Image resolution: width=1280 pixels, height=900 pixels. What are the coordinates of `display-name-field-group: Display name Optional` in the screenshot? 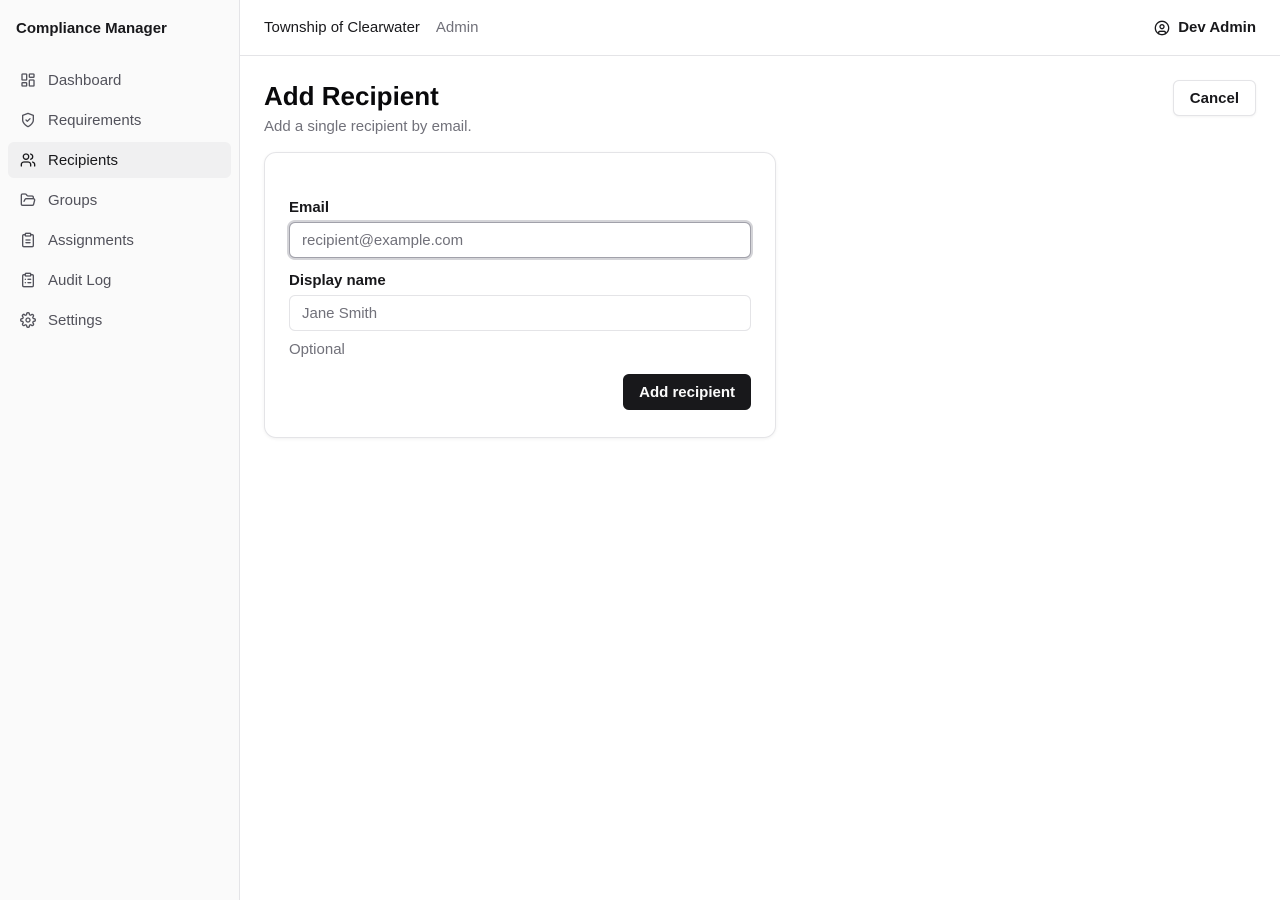 It's located at (520, 315).